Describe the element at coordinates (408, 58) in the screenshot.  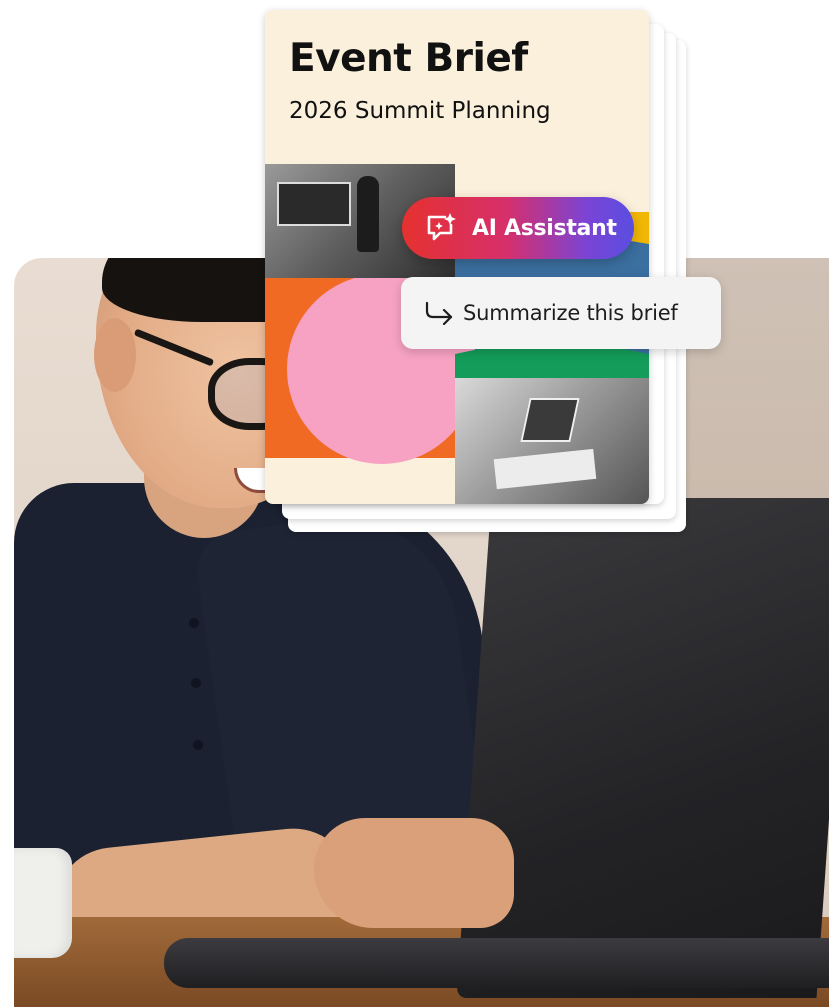
I see `document-title: Event Brief` at that location.